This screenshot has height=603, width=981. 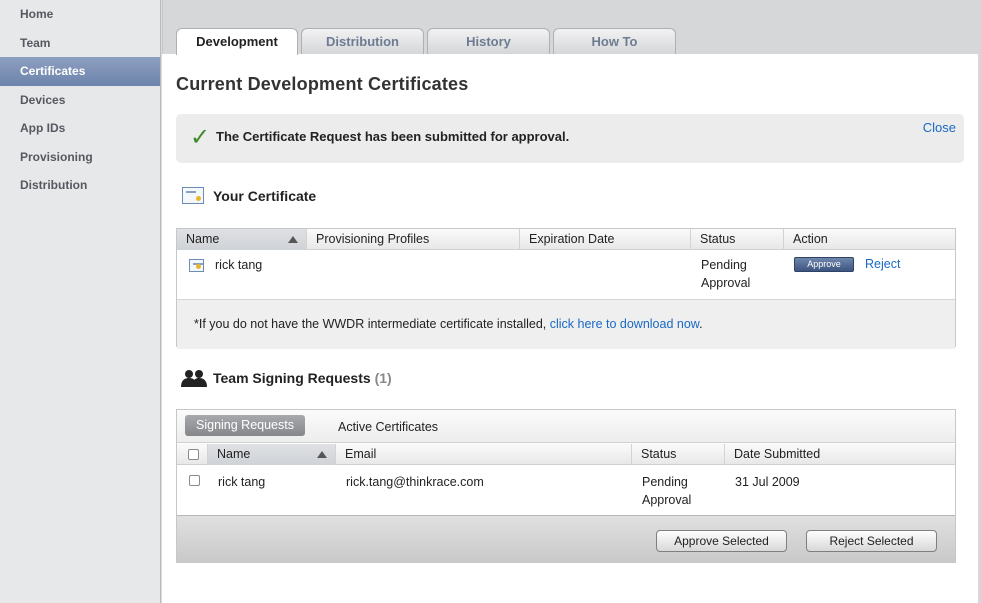 I want to click on reject-selected-button: Reject Selected, so click(x=871, y=541).